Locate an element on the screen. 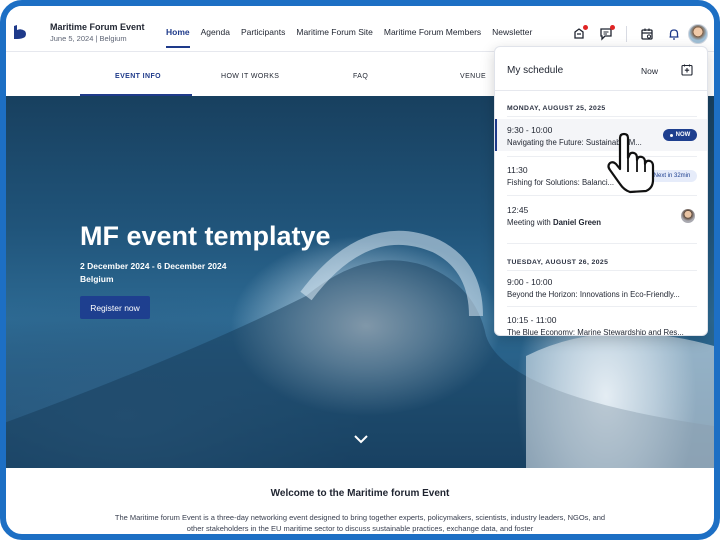 The height and width of the screenshot is (540, 720). nav-home: Home is located at coordinates (178, 37).